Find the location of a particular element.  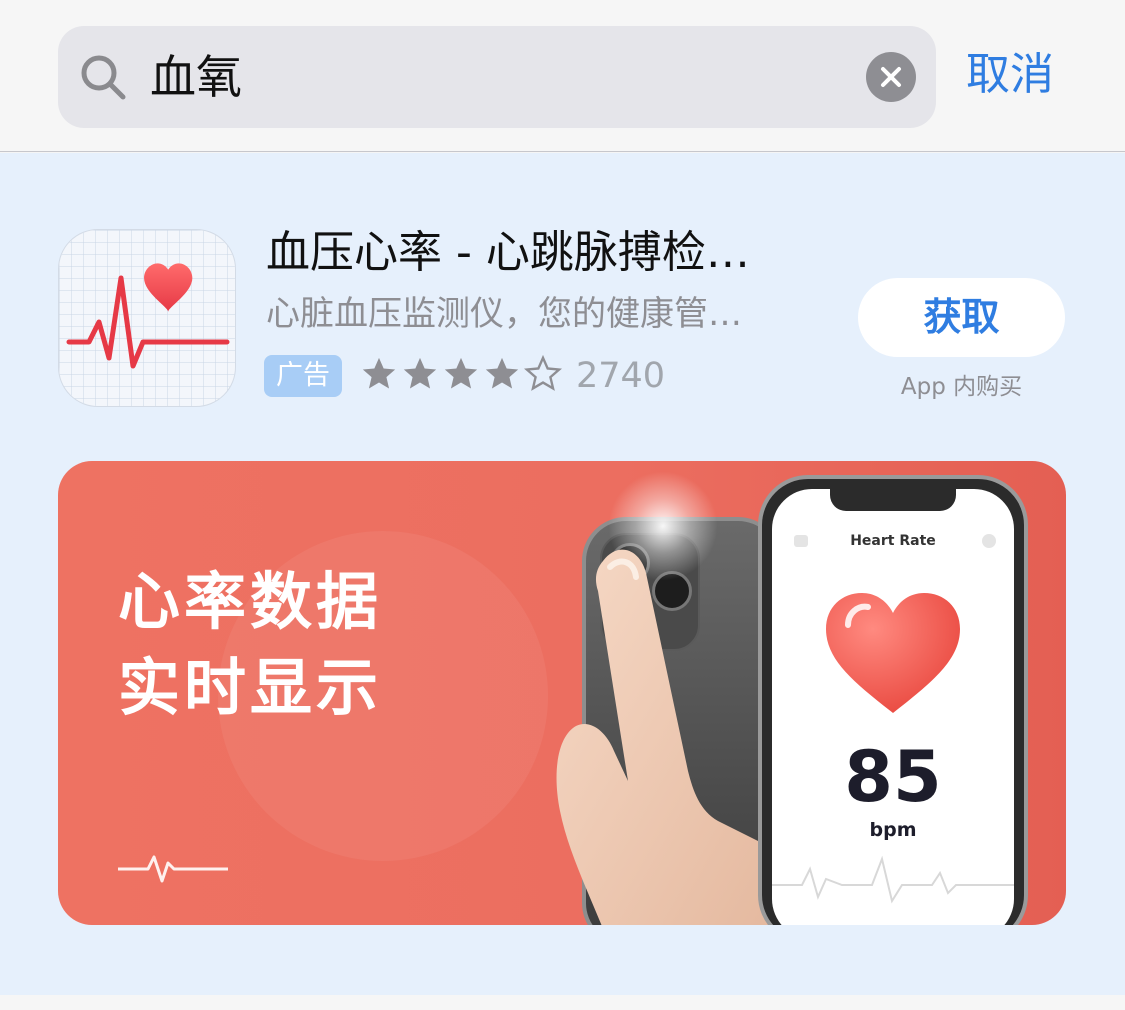

get-button: 获取 is located at coordinates (961, 317).